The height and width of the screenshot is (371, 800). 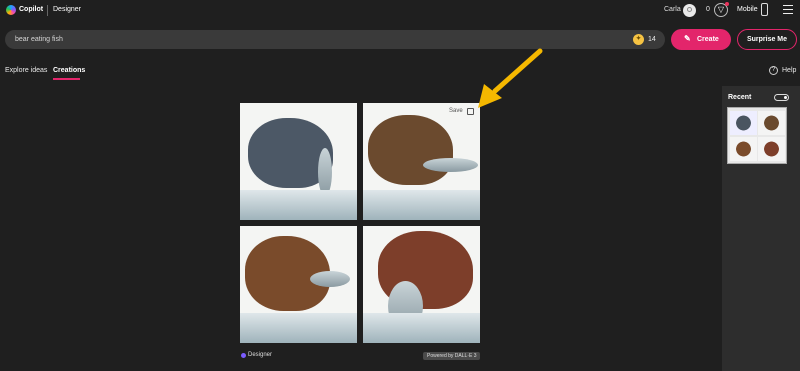 I want to click on surprise-me-button: Surprise Me, so click(x=767, y=39).